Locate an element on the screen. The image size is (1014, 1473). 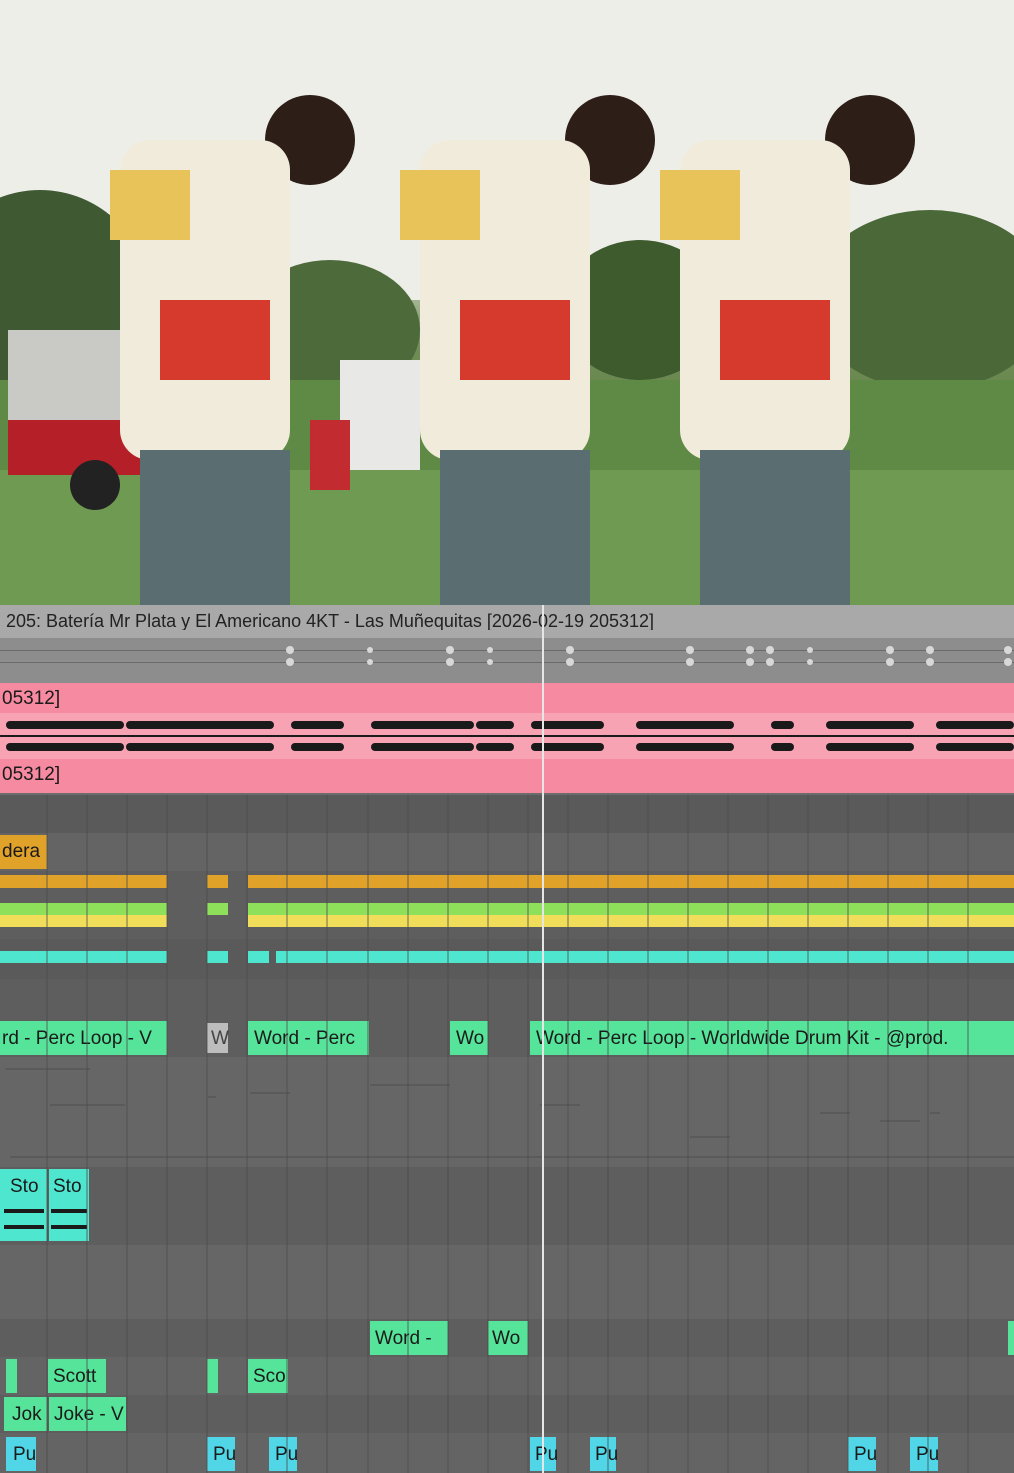
perc-clip-d: Wo is located at coordinates (469, 1038).